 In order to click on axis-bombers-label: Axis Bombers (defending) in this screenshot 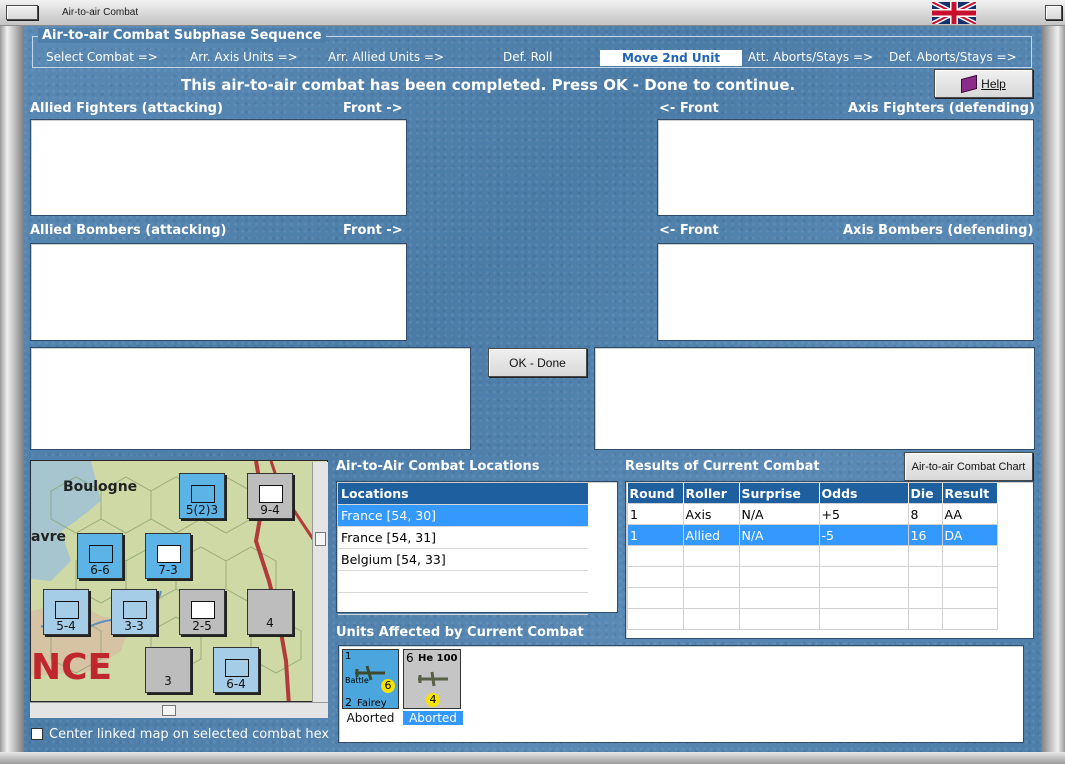, I will do `click(938, 230)`.